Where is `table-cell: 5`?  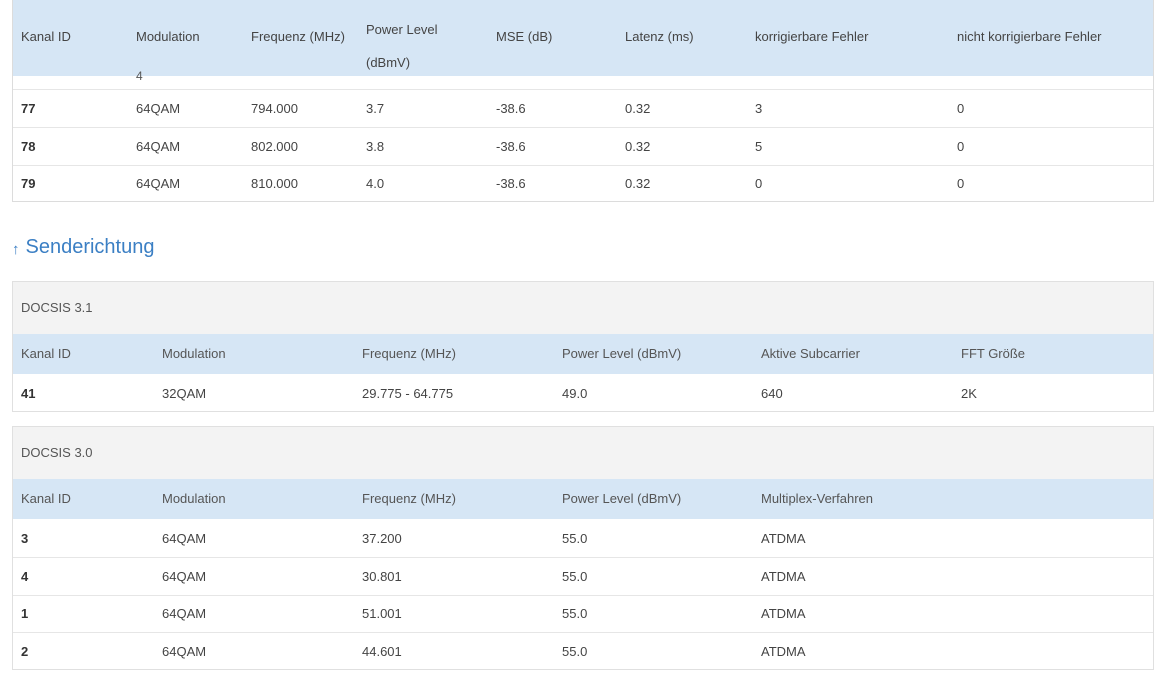 table-cell: 5 is located at coordinates (759, 146).